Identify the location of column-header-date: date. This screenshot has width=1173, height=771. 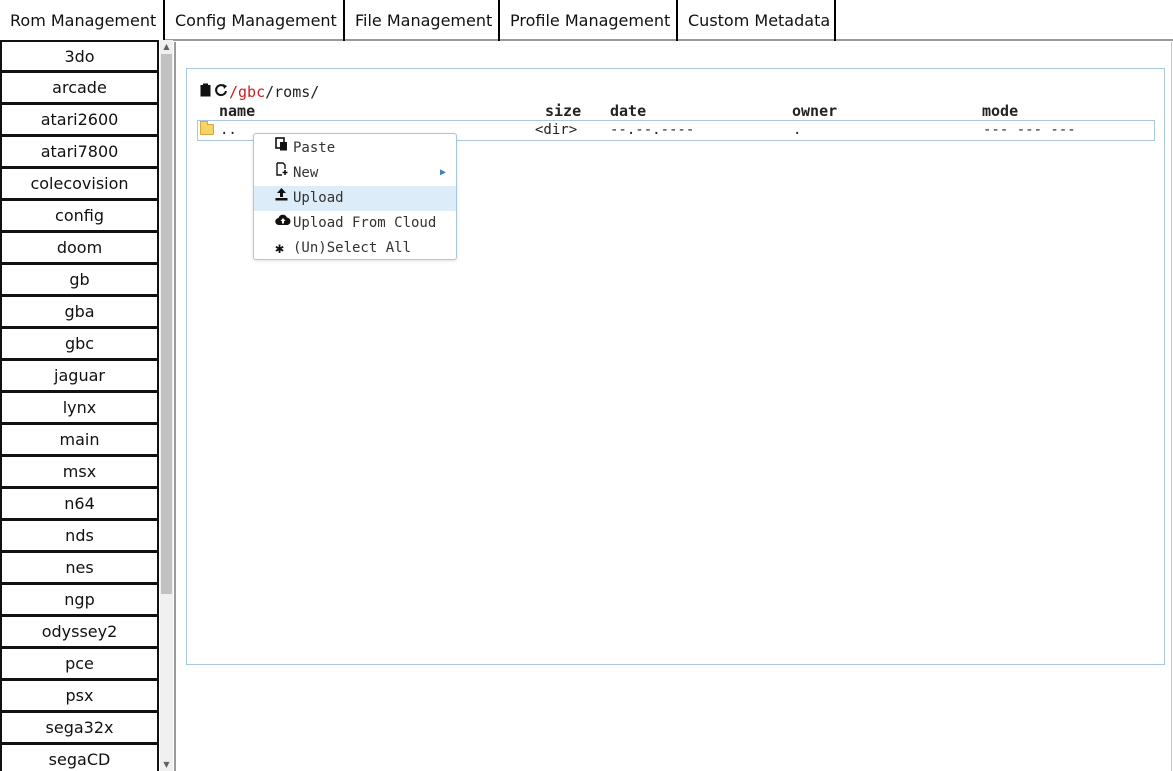
(628, 111).